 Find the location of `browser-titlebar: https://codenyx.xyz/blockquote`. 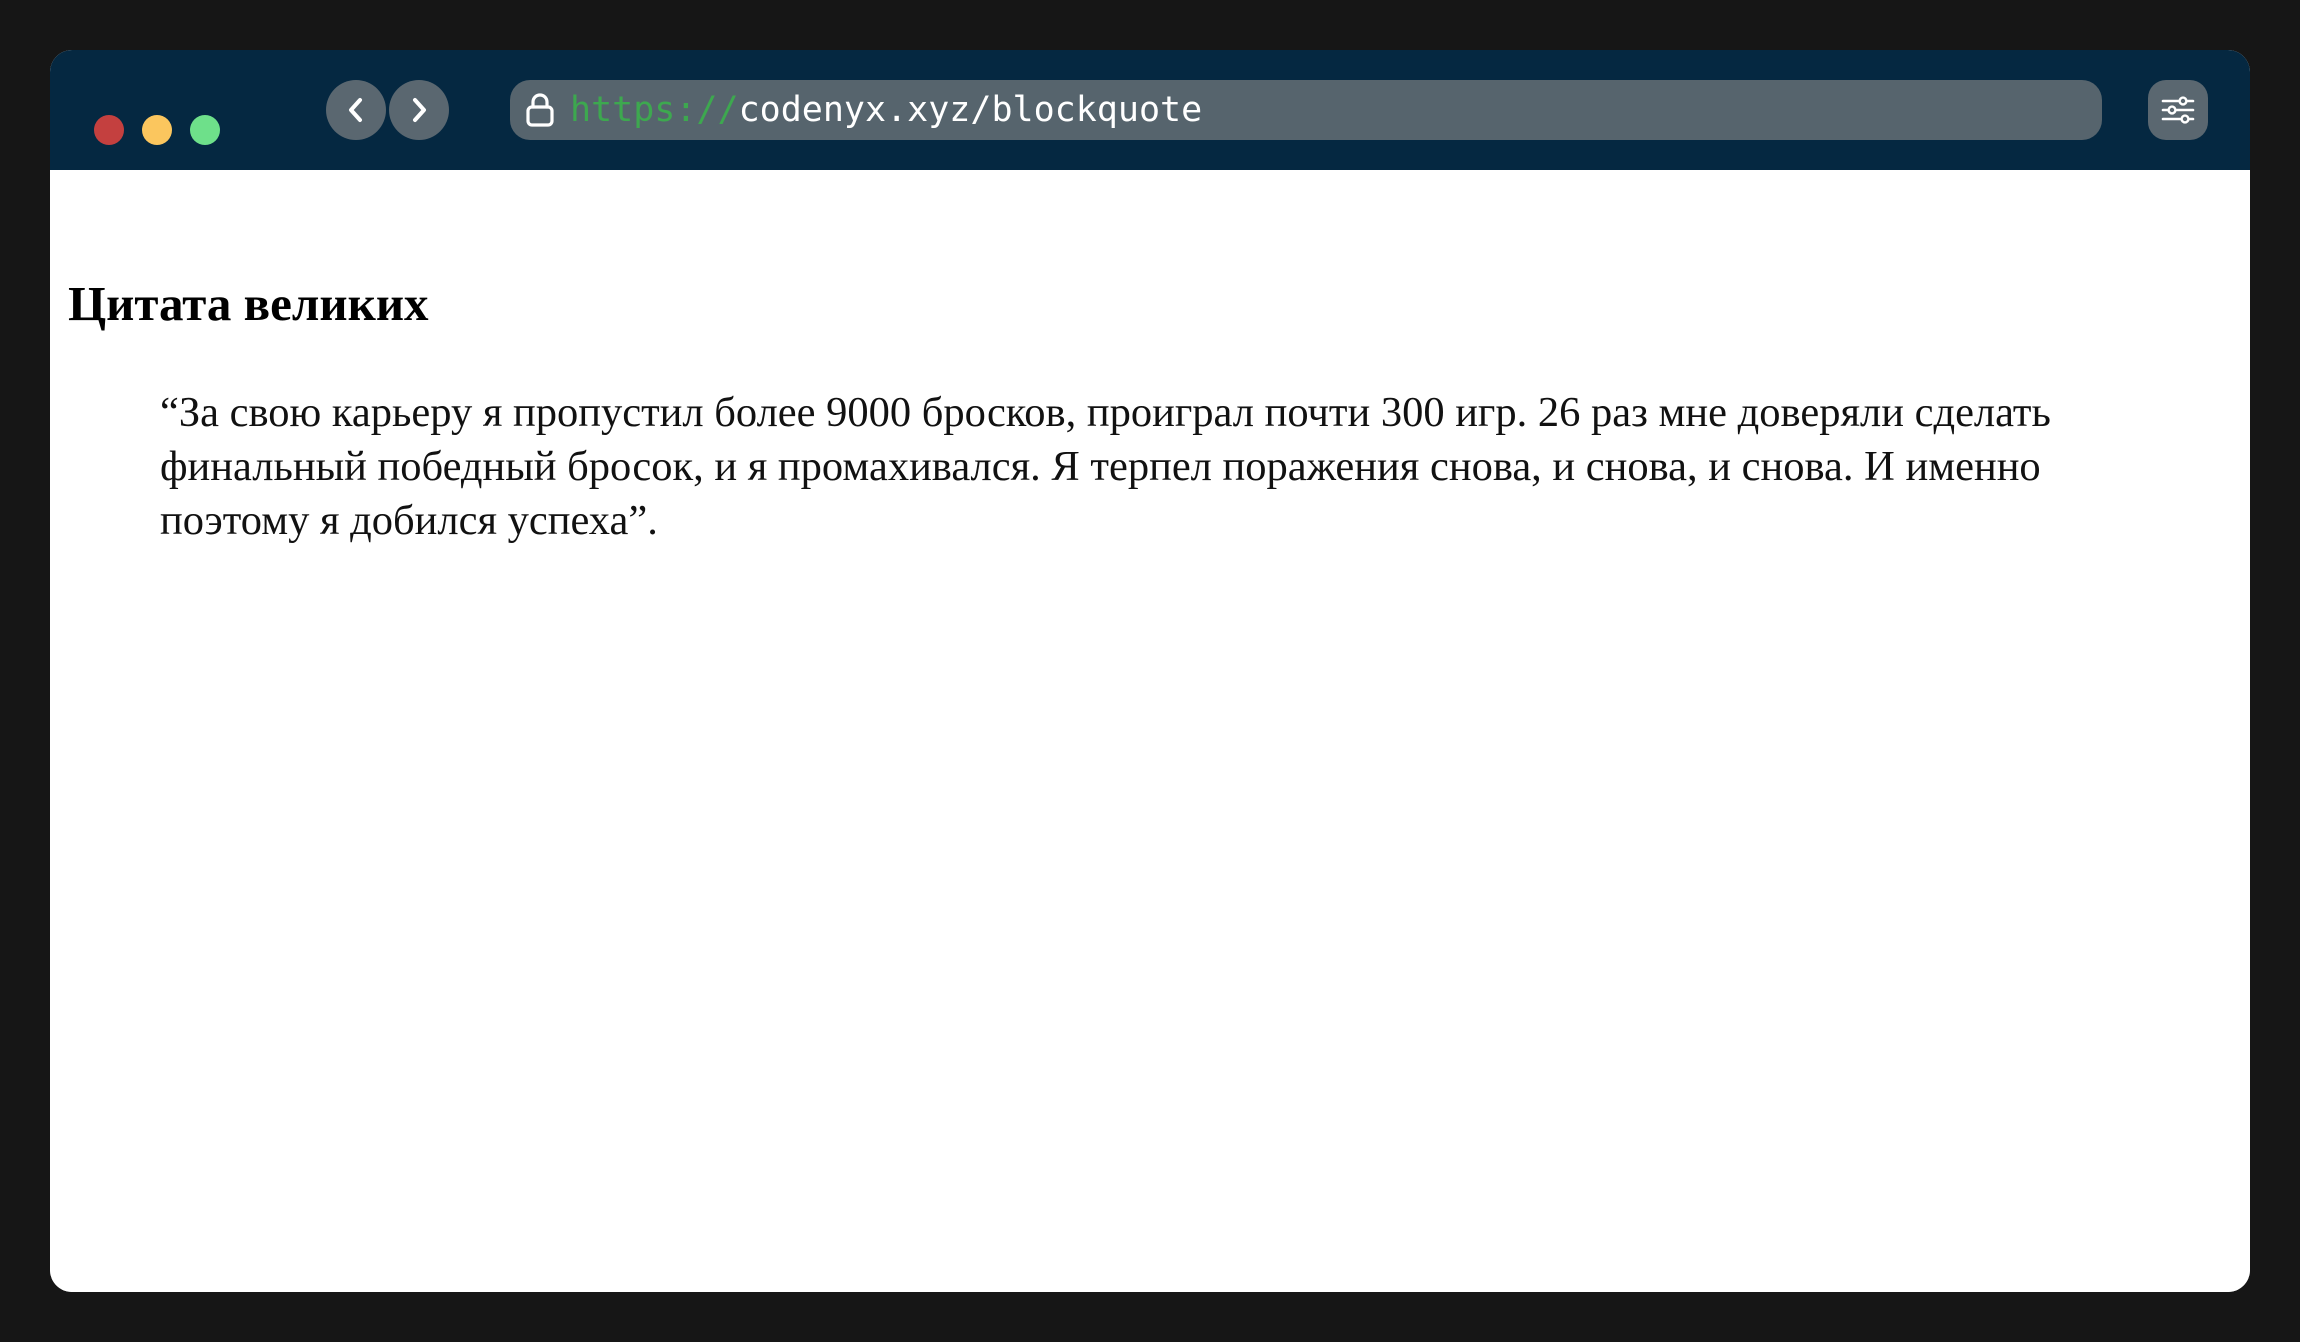

browser-titlebar: https://codenyx.xyz/blockquote is located at coordinates (1150, 110).